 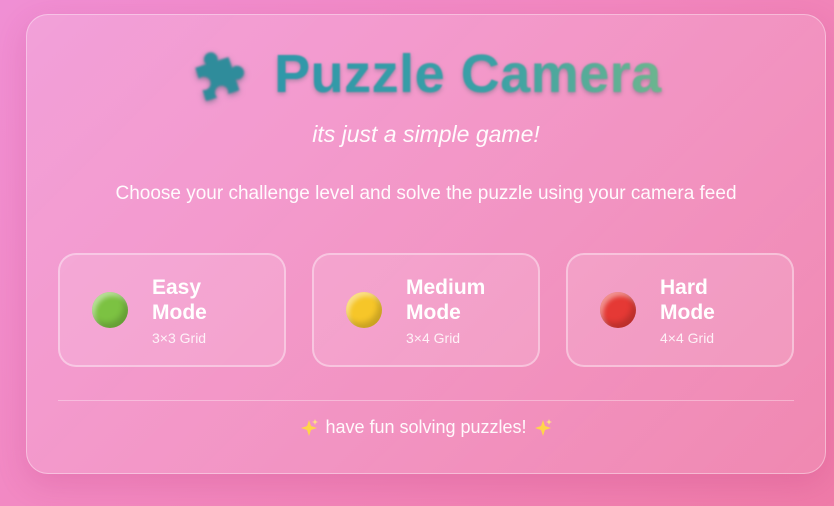 I want to click on mode-name: Medium Mode, so click(x=446, y=299).